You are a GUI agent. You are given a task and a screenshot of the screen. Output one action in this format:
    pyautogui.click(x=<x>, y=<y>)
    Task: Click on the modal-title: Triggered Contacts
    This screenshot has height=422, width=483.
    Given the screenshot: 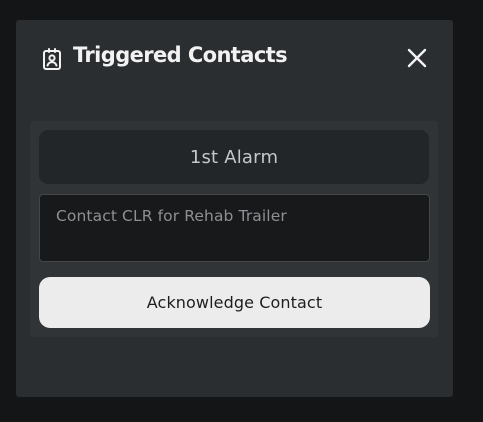 What is the action you would take?
    pyautogui.click(x=180, y=55)
    